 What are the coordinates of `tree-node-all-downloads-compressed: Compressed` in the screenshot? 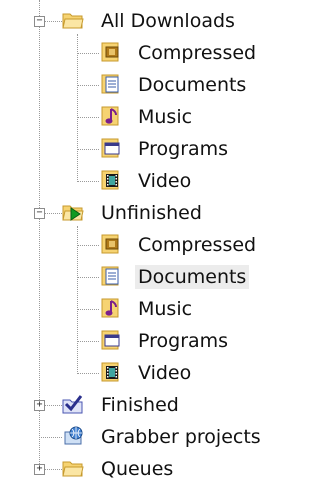 It's located at (134, 53).